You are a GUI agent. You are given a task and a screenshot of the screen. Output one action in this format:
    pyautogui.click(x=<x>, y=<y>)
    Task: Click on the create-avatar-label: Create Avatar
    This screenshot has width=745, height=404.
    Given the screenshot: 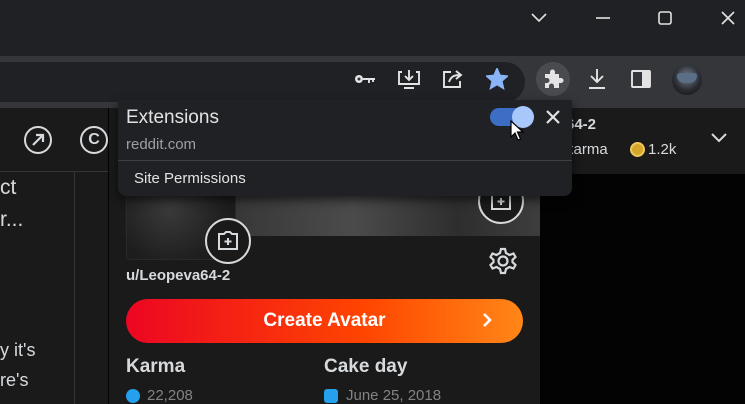 What is the action you would take?
    pyautogui.click(x=324, y=320)
    